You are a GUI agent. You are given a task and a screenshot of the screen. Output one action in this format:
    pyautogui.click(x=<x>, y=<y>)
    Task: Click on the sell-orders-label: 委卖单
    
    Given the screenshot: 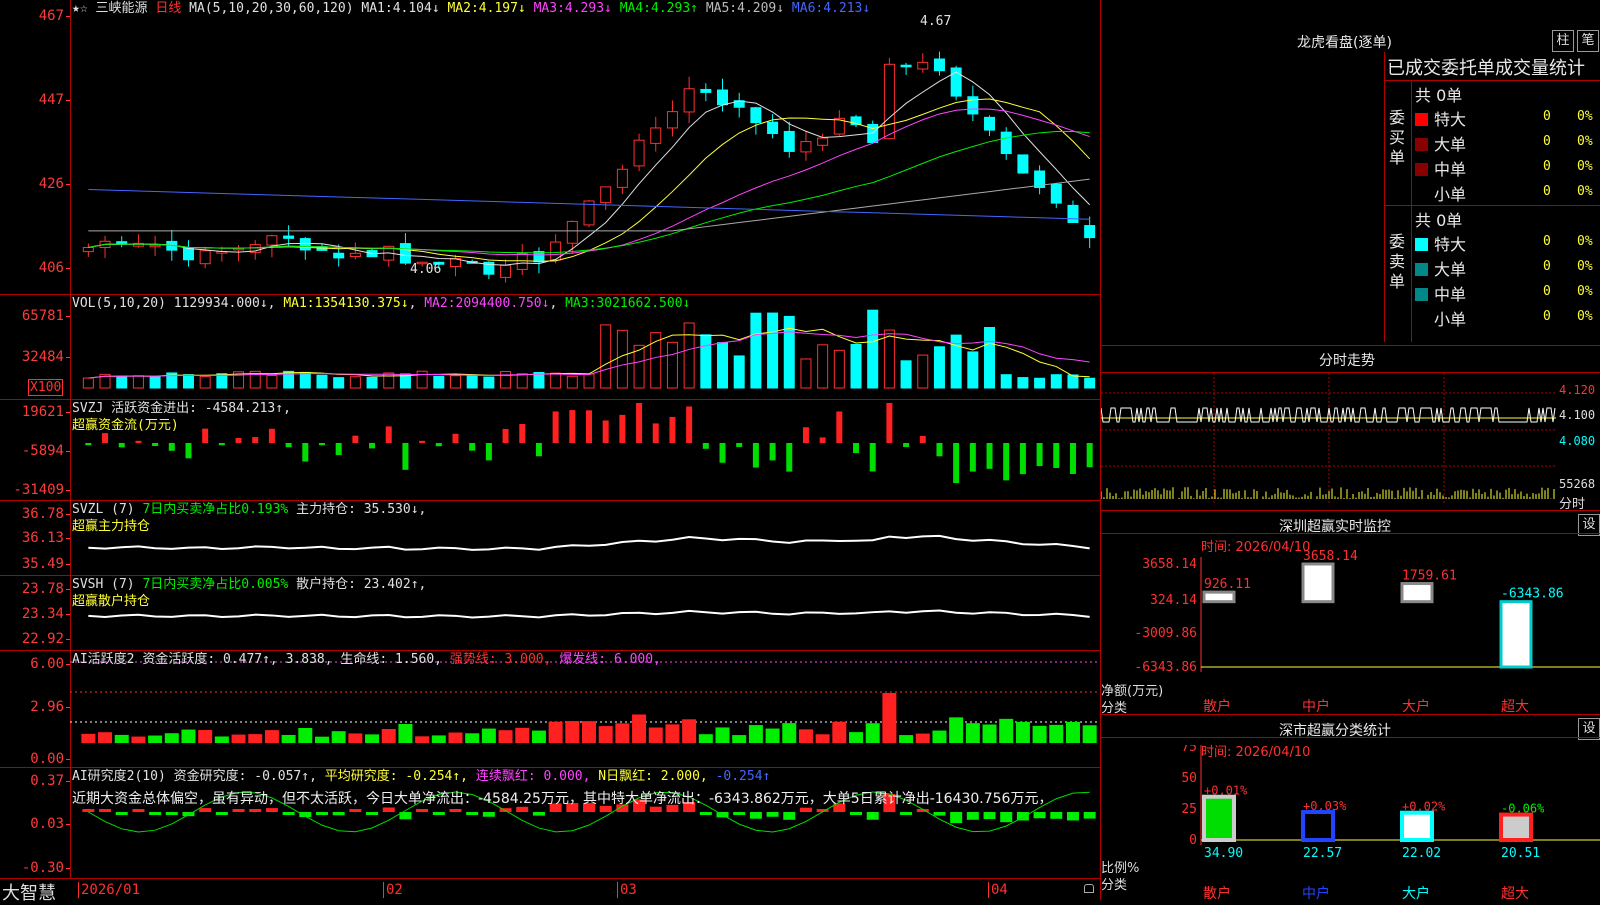 What is the action you would take?
    pyautogui.click(x=1397, y=261)
    